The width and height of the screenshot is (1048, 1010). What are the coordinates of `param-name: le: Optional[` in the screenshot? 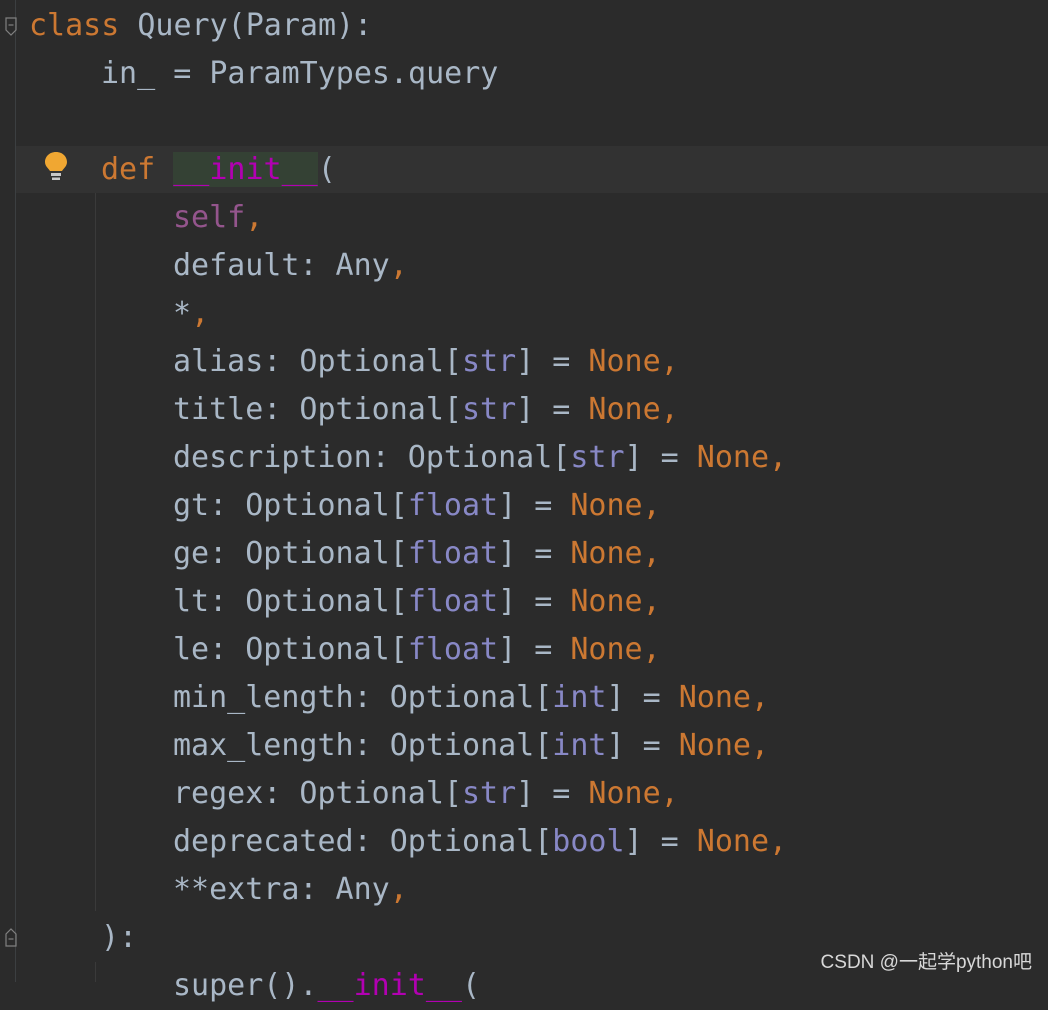 It's located at (290, 649).